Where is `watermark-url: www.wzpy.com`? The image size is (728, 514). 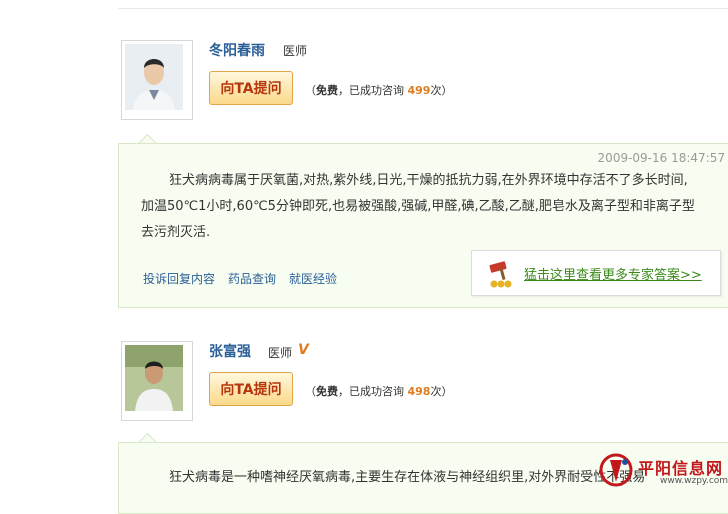 watermark-url: www.wzpy.com is located at coordinates (694, 481).